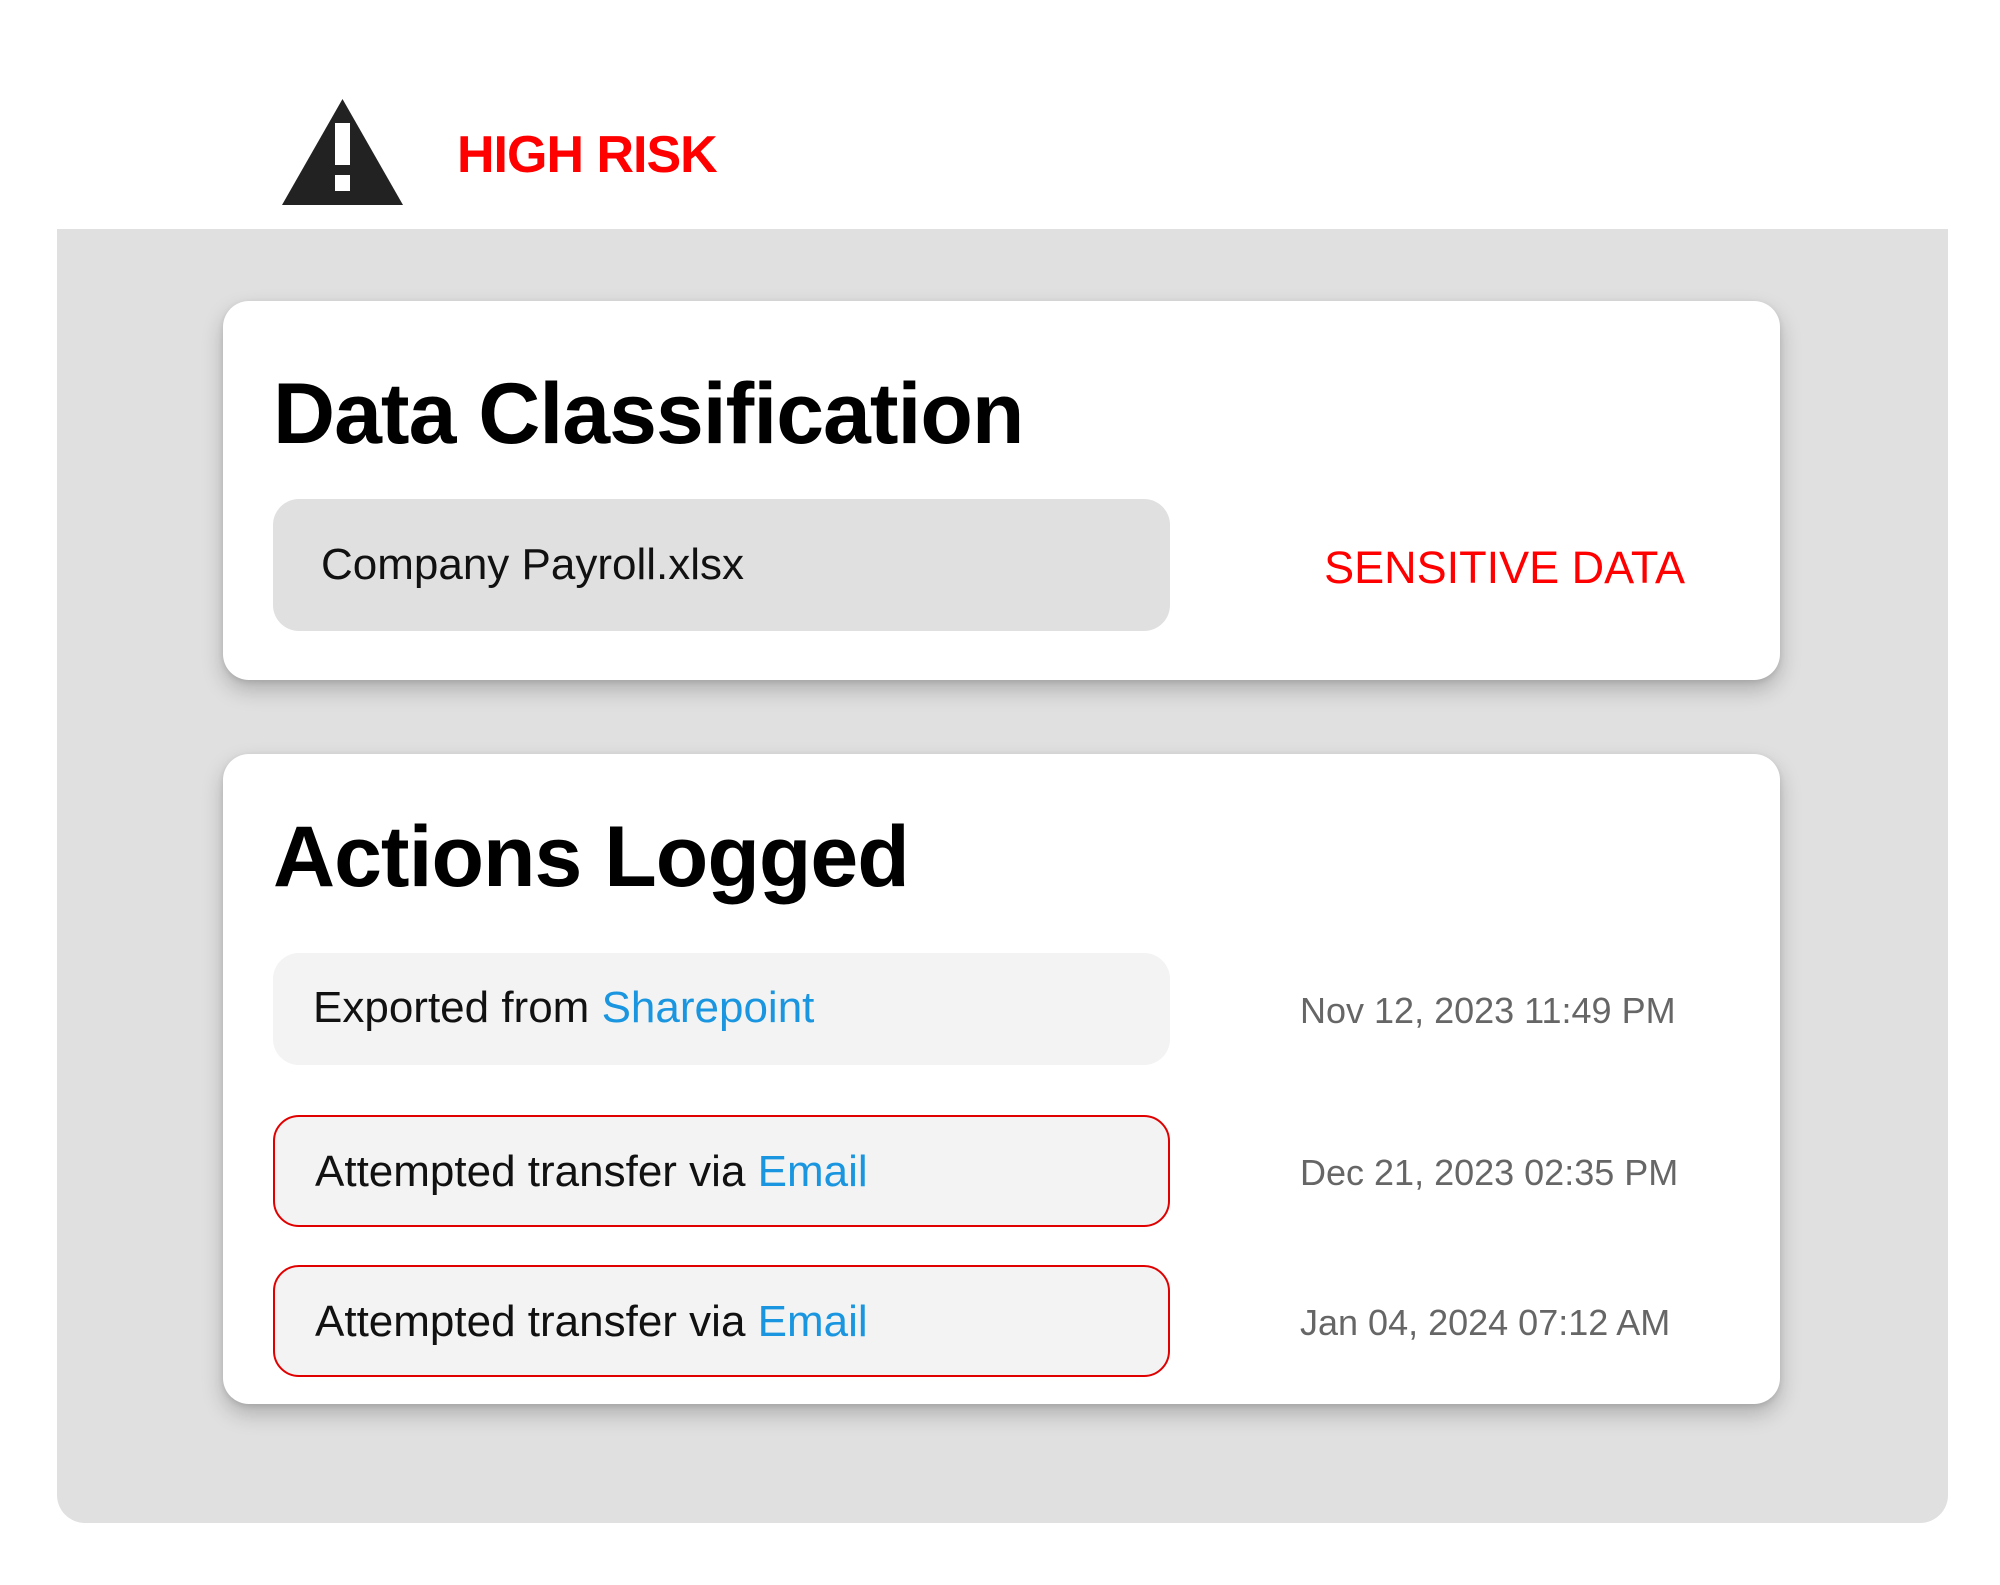 This screenshot has height=1585, width=2000. What do you see at coordinates (708, 1007) in the screenshot?
I see `action-source-link: Sharepoint` at bounding box center [708, 1007].